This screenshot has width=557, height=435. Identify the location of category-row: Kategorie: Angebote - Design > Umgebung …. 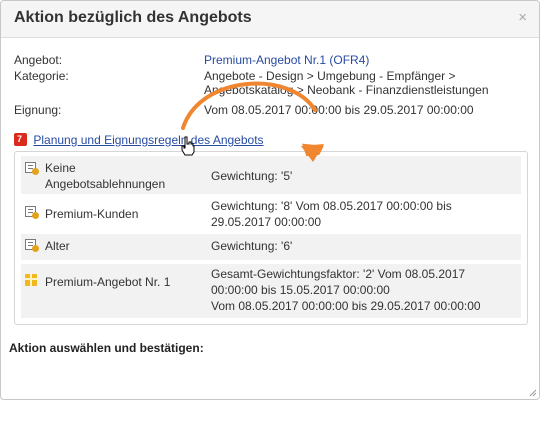
(271, 85).